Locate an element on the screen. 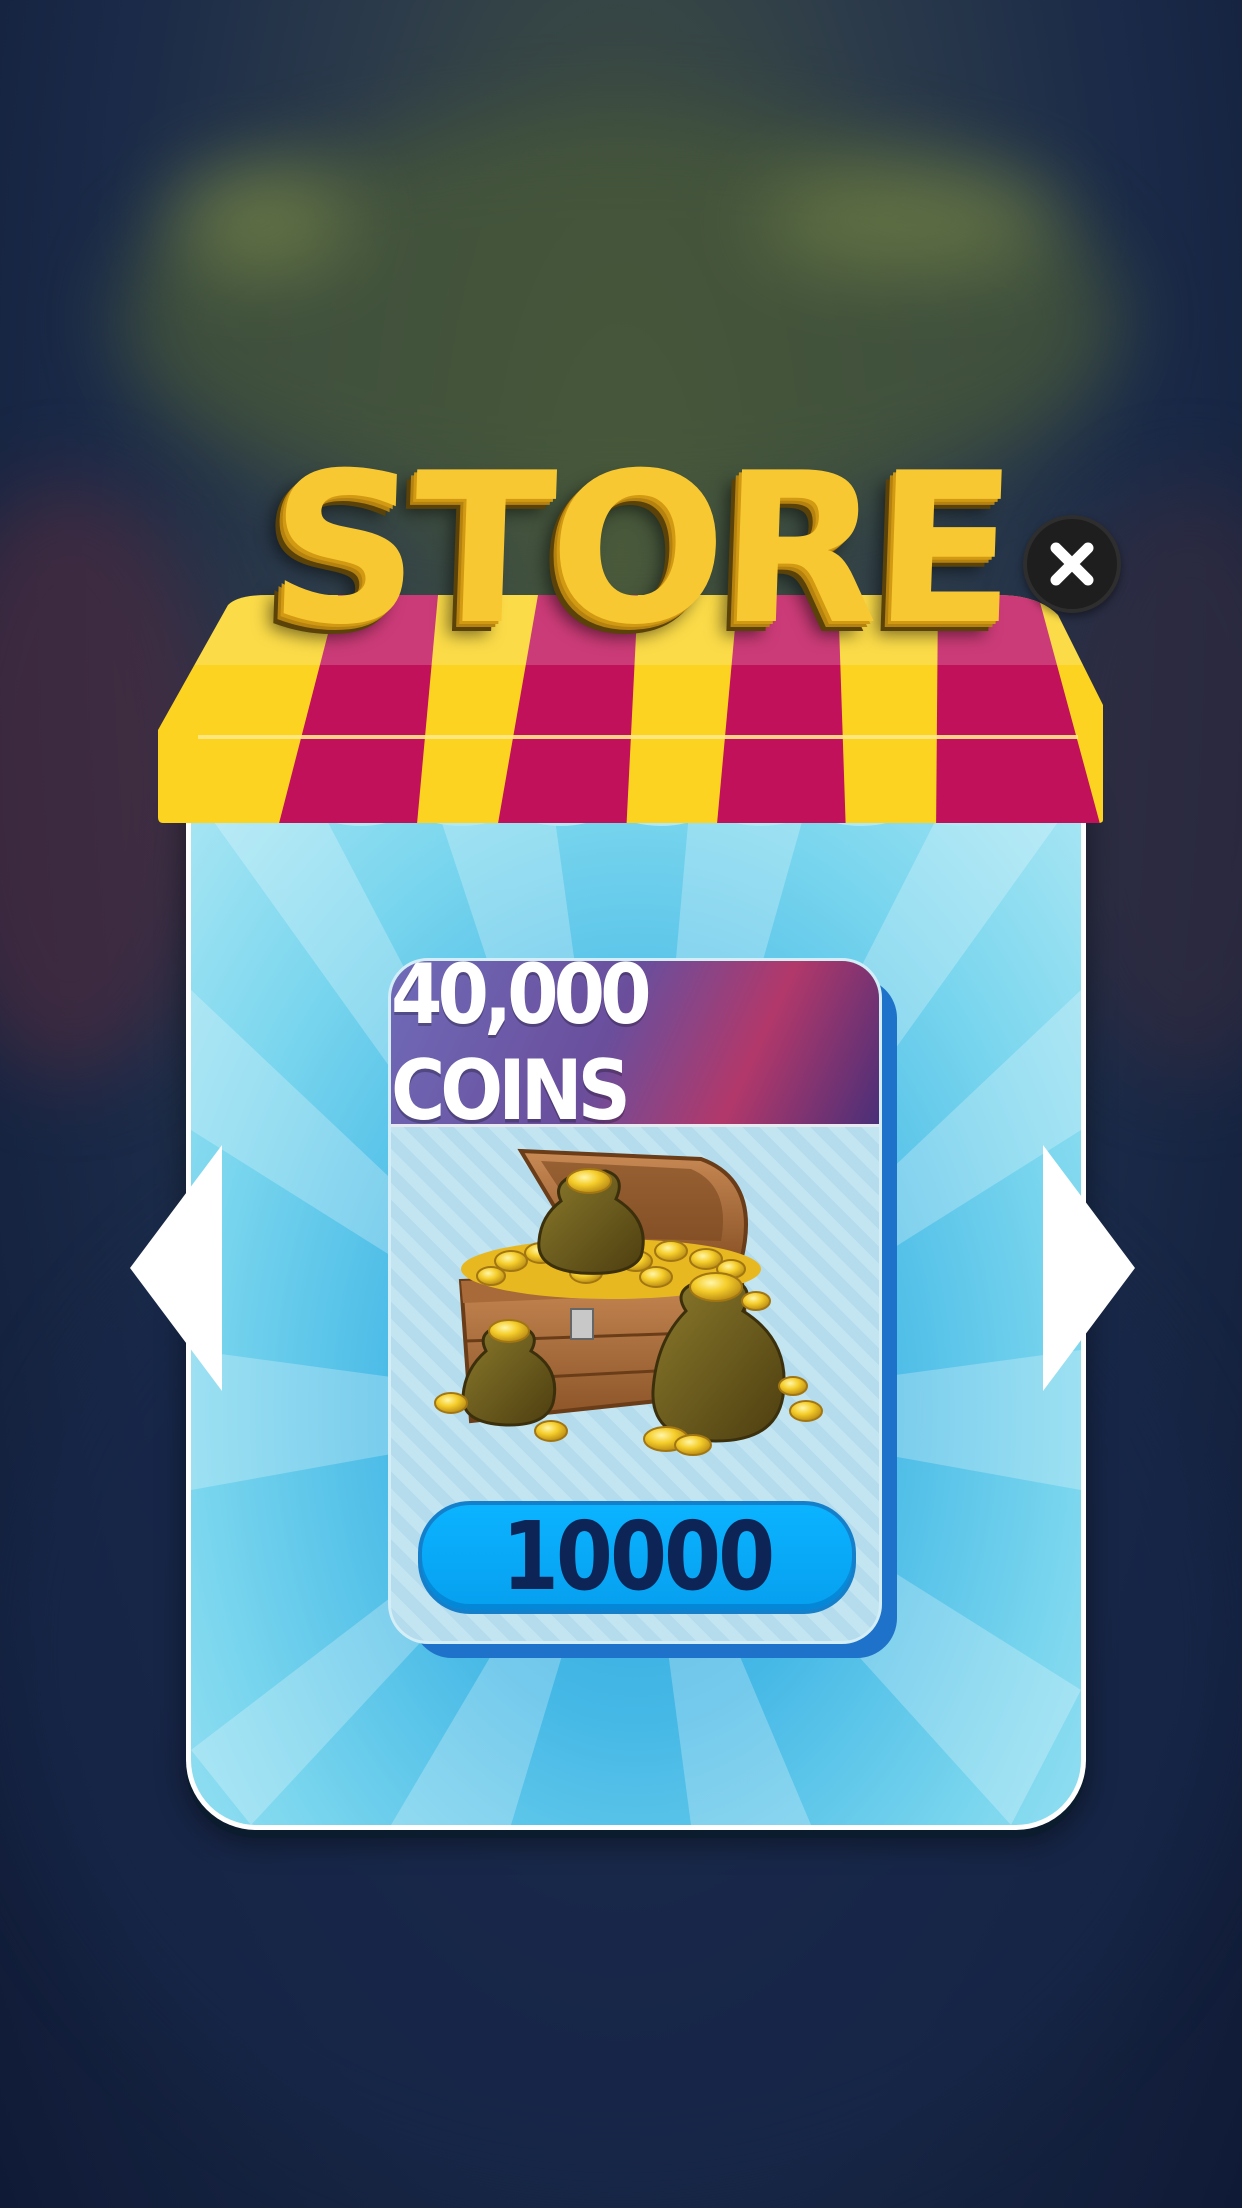 The height and width of the screenshot is (2208, 1242). arrow-right-icon is located at coordinates (1089, 1268).